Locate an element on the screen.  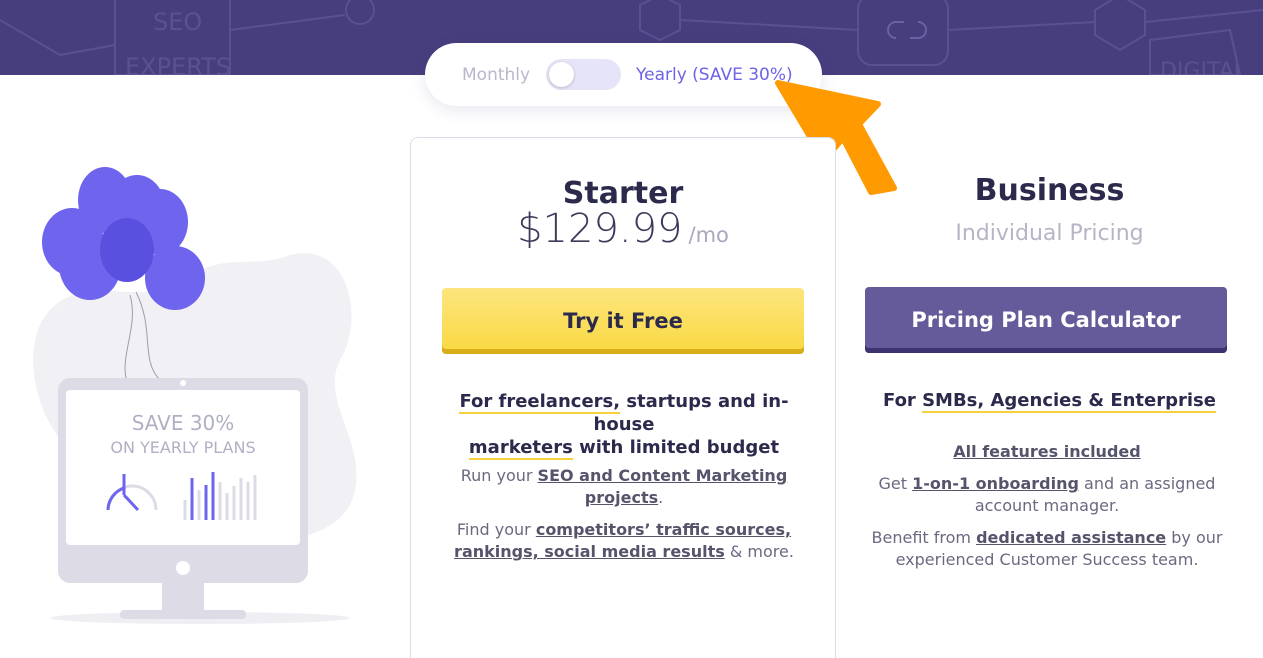
desc-text: Get is located at coordinates (895, 483).